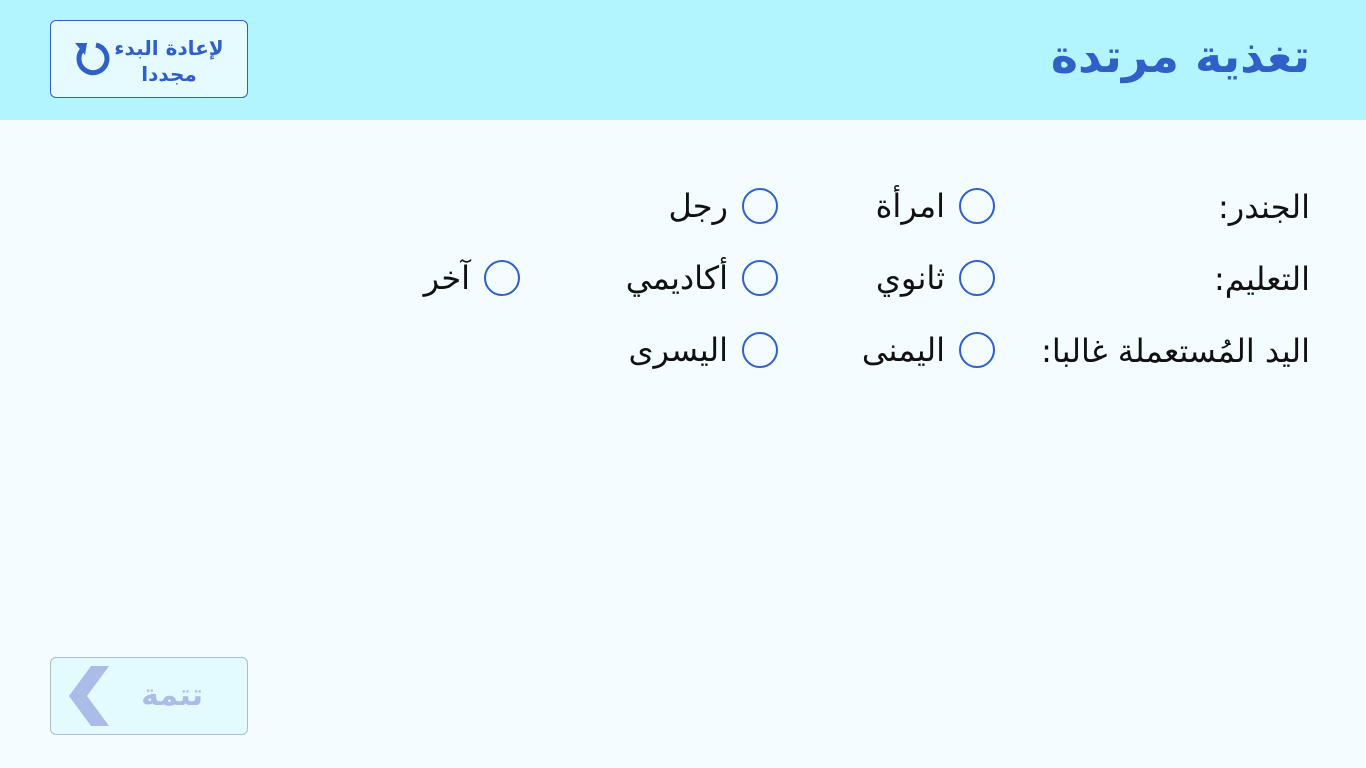 This screenshot has height=768, width=1366. I want to click on education-label: التعليم:, so click(1261, 279).